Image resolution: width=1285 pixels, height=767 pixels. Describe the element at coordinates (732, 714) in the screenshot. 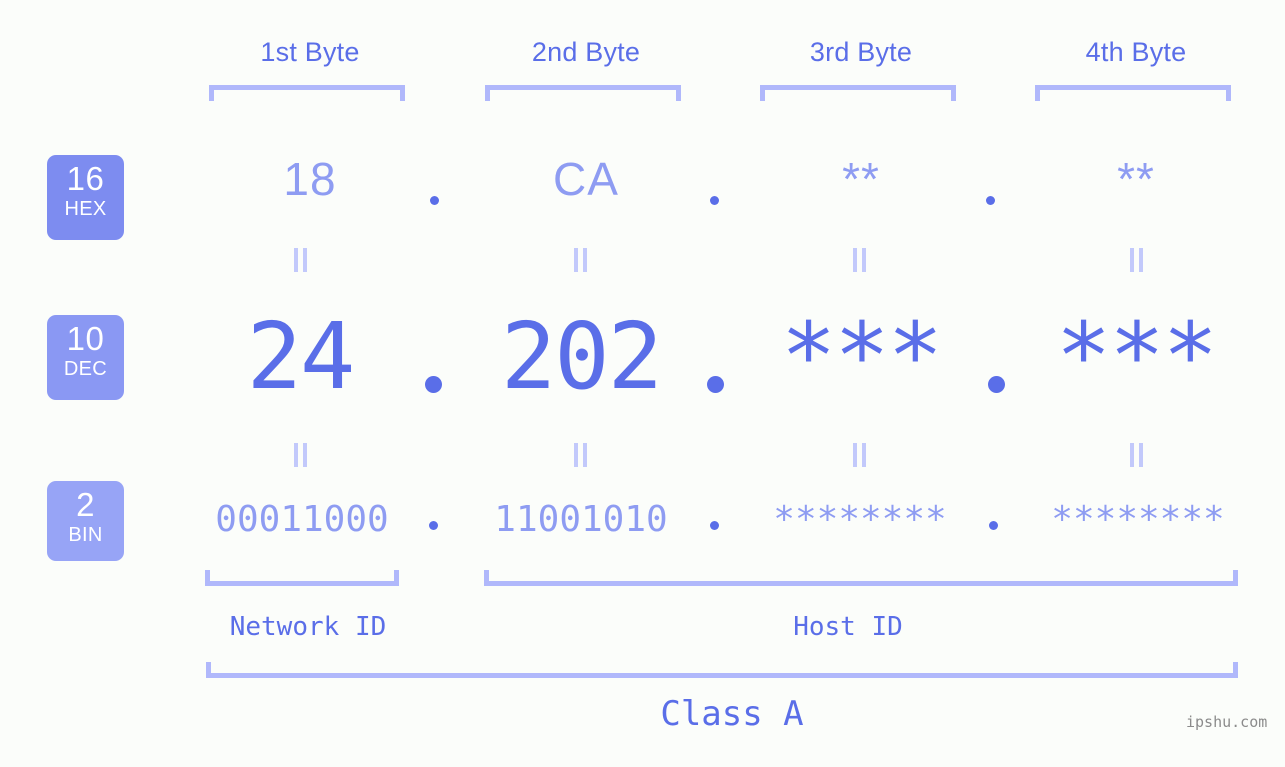

I see `class-label: Class A` at that location.